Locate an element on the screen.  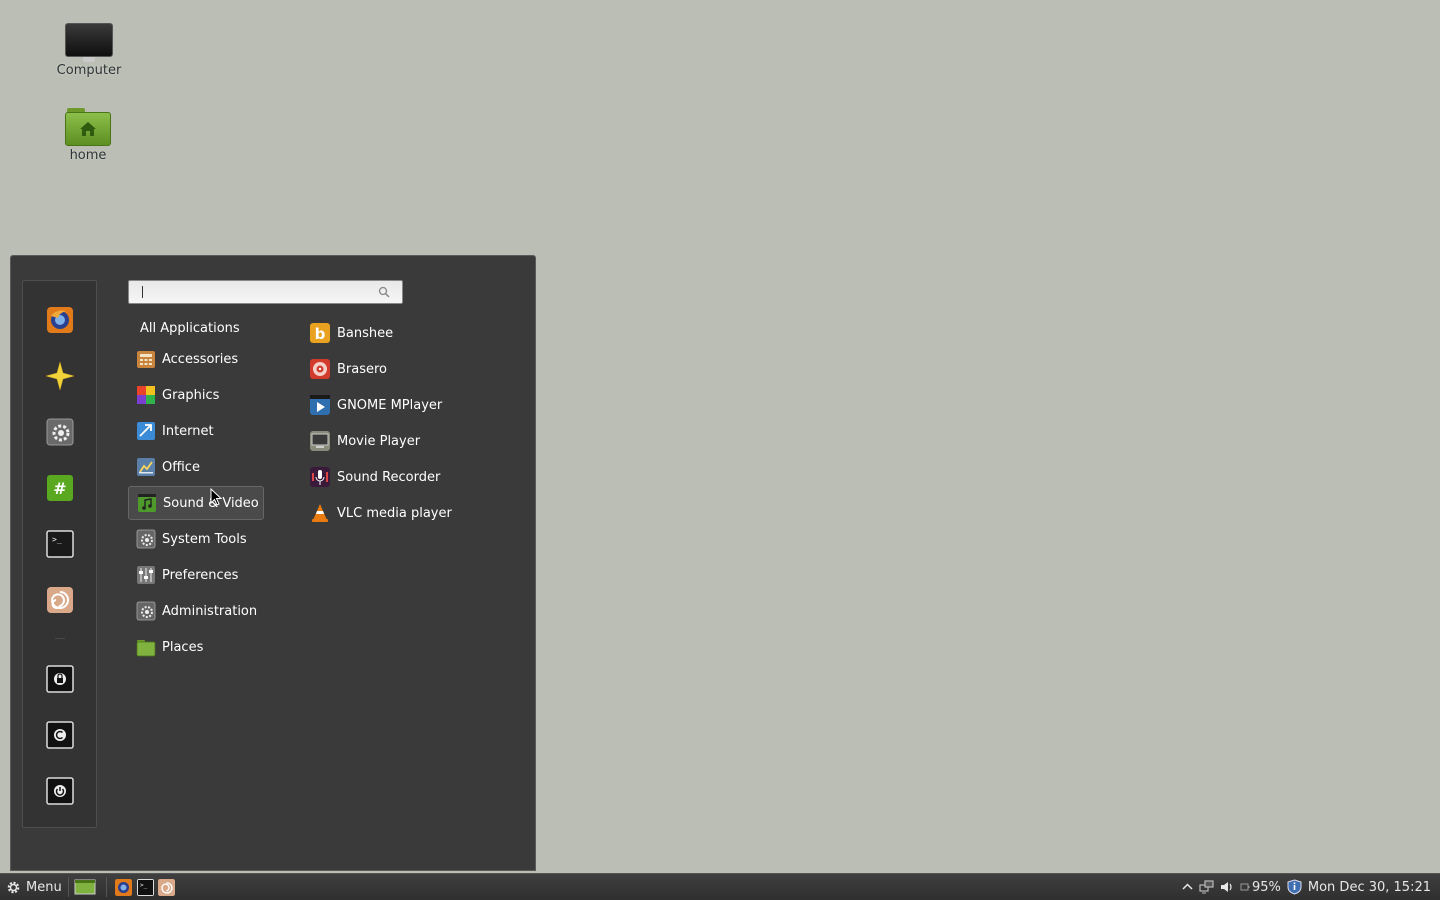
home-folder-icon is located at coordinates (88, 127).